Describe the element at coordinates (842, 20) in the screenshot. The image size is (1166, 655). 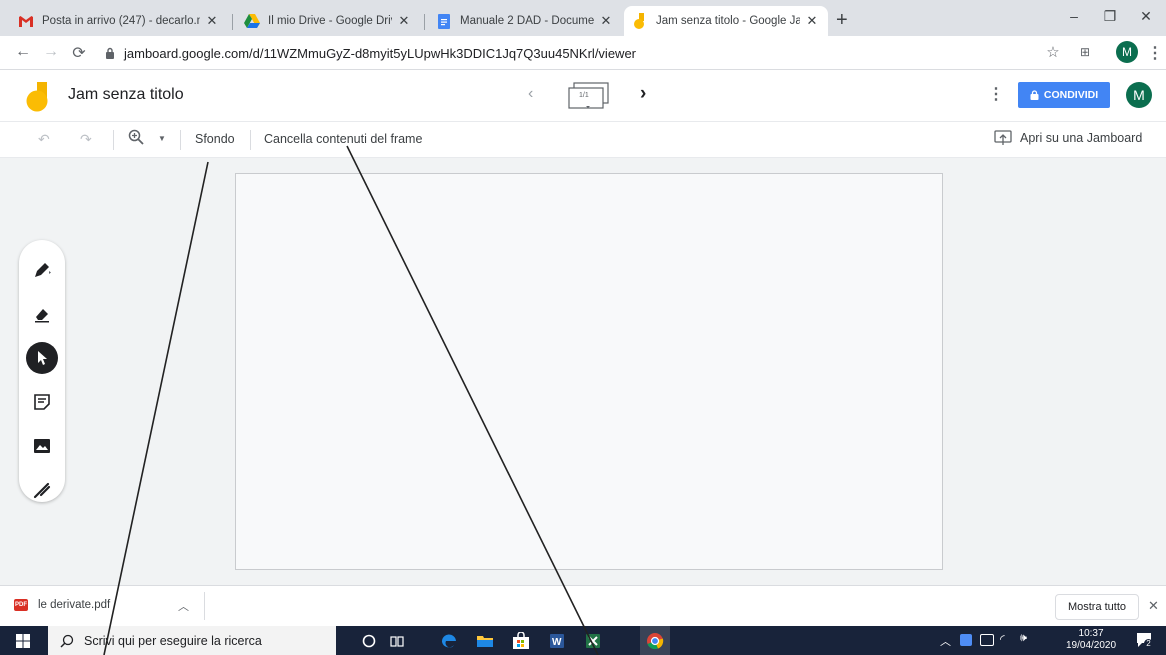
I see `new-tab-button: +` at that location.